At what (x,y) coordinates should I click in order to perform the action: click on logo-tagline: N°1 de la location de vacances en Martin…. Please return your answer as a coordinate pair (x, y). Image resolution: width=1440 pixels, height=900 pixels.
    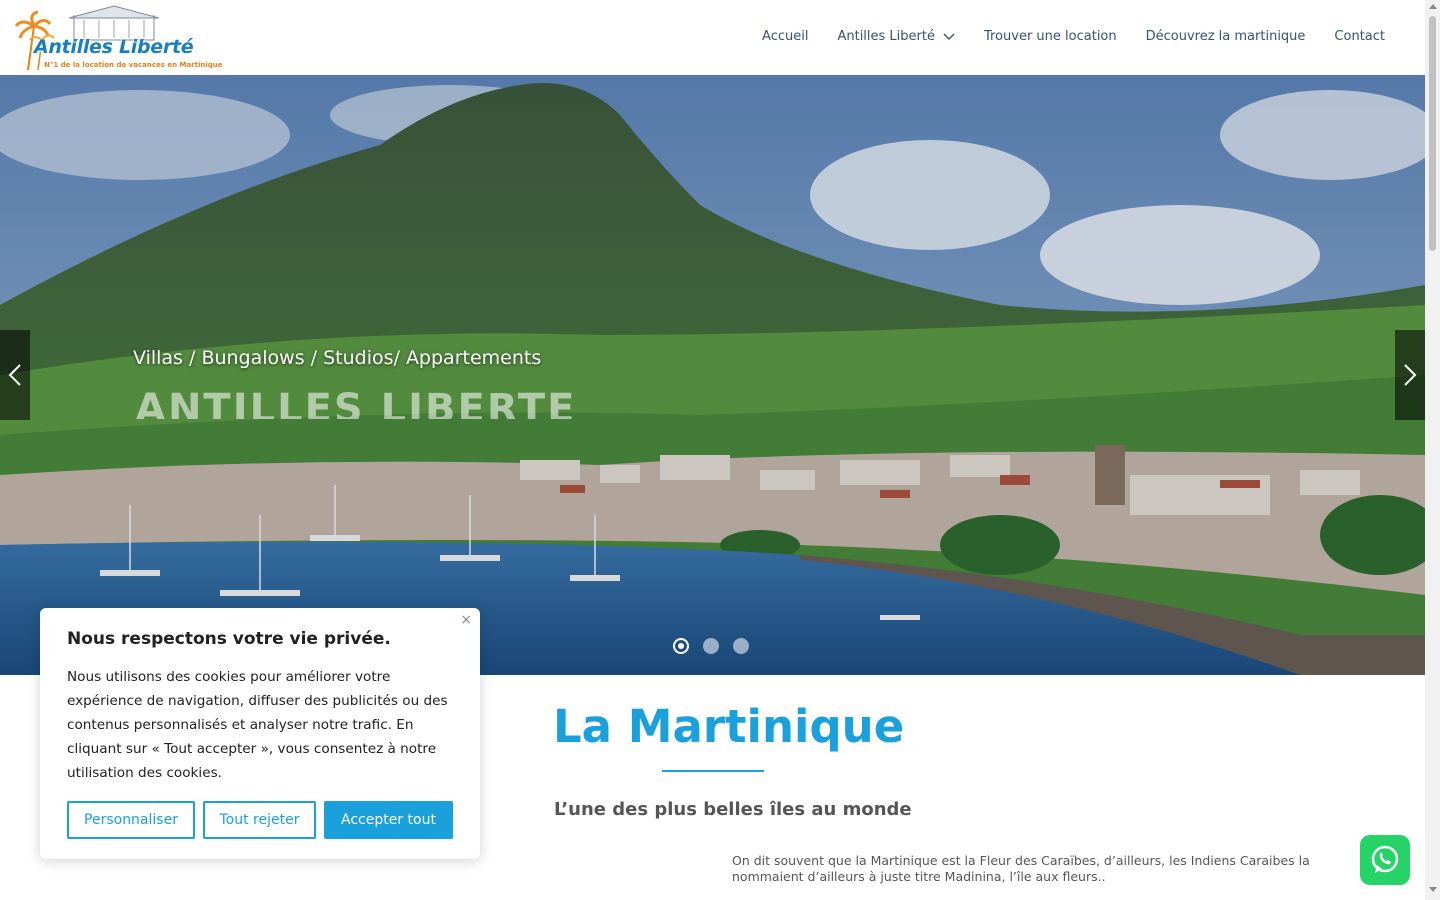
    Looking at the image, I should click on (133, 65).